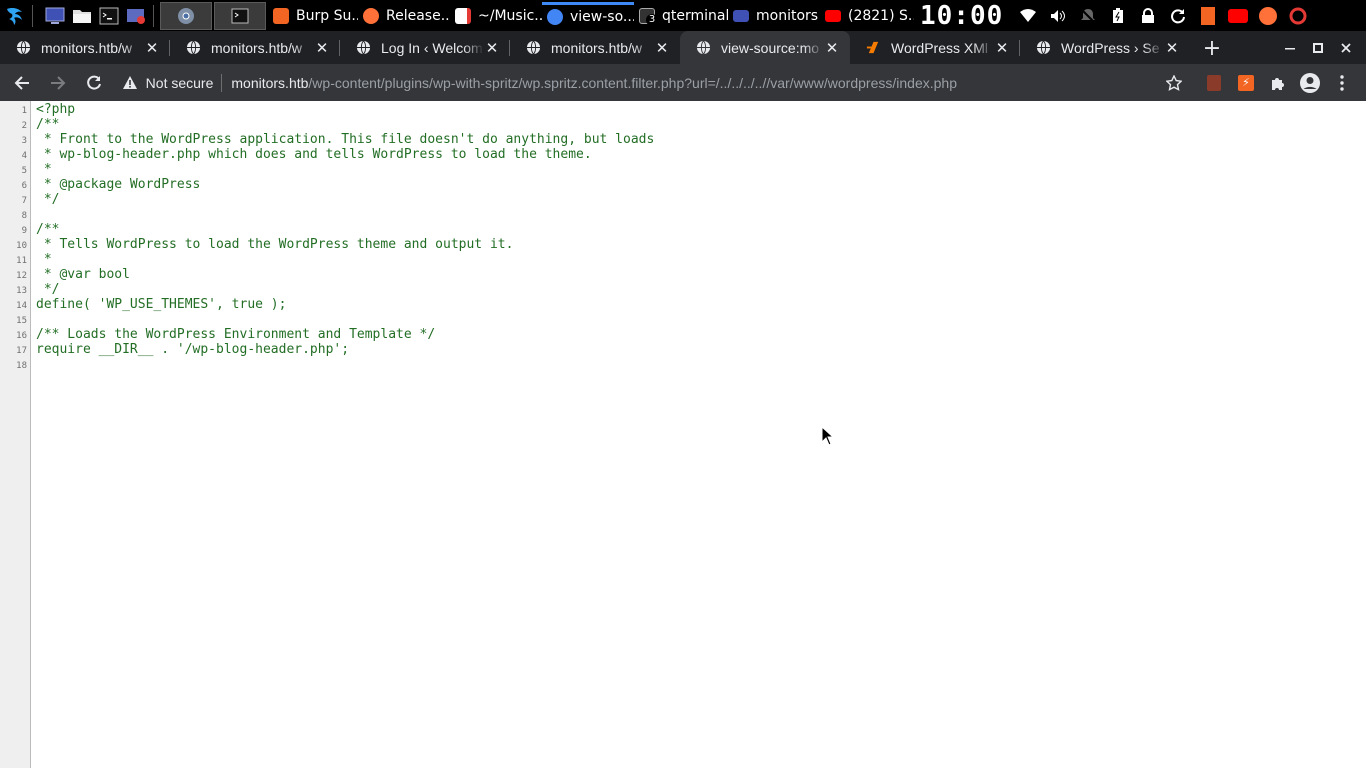 The image size is (1366, 768). Describe the element at coordinates (1298, 16) in the screenshot. I see `swirl-icon` at that location.